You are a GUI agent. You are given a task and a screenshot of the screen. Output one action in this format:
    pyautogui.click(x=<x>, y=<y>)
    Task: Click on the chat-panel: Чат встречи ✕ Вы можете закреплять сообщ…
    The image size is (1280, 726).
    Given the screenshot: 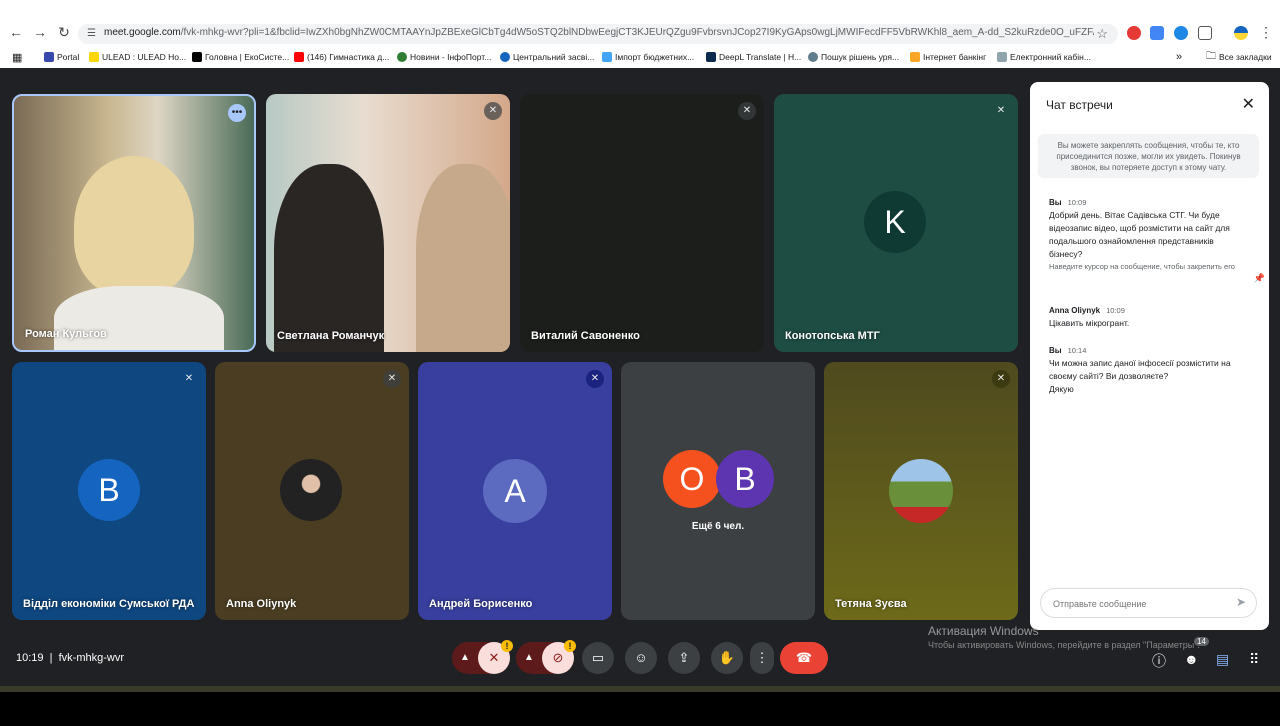 What is the action you would take?
    pyautogui.click(x=1149, y=356)
    